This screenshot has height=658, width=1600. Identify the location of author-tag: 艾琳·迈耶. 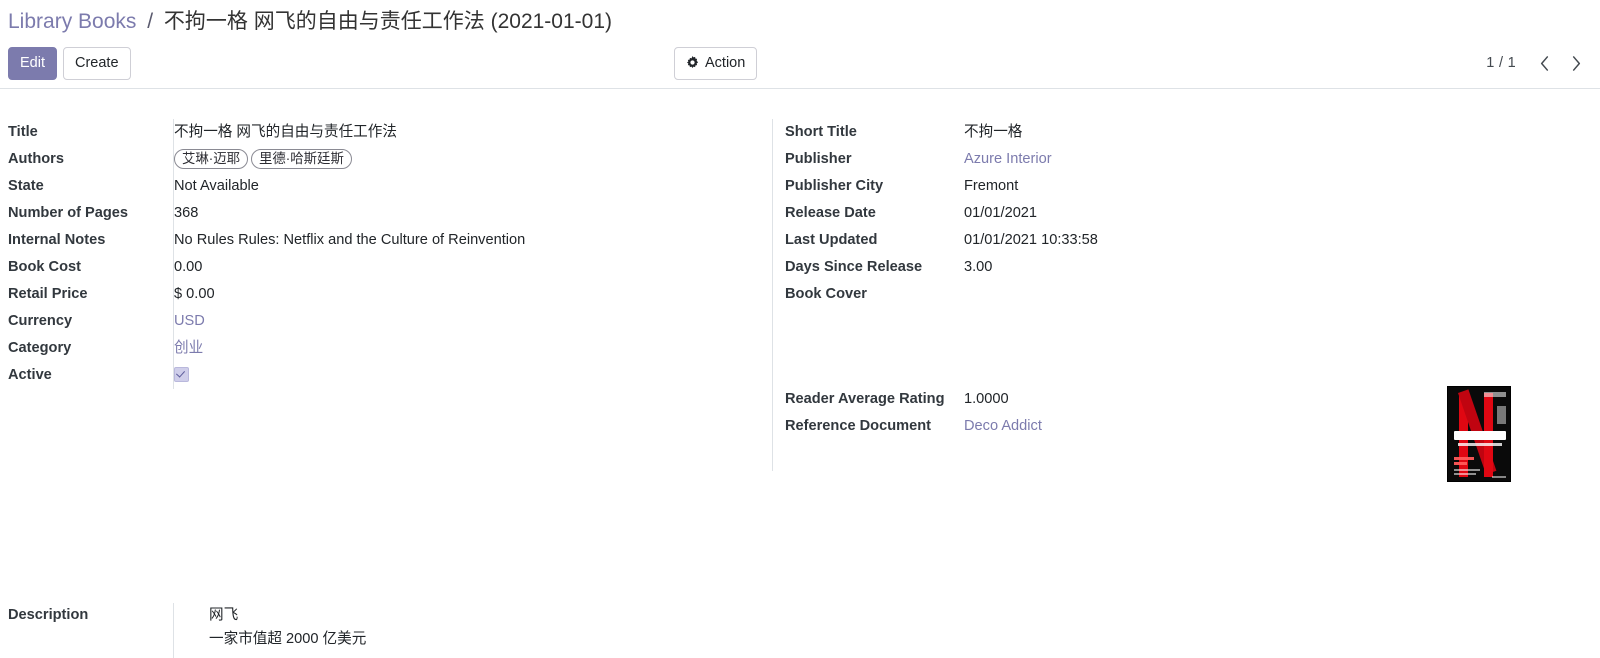
(211, 159).